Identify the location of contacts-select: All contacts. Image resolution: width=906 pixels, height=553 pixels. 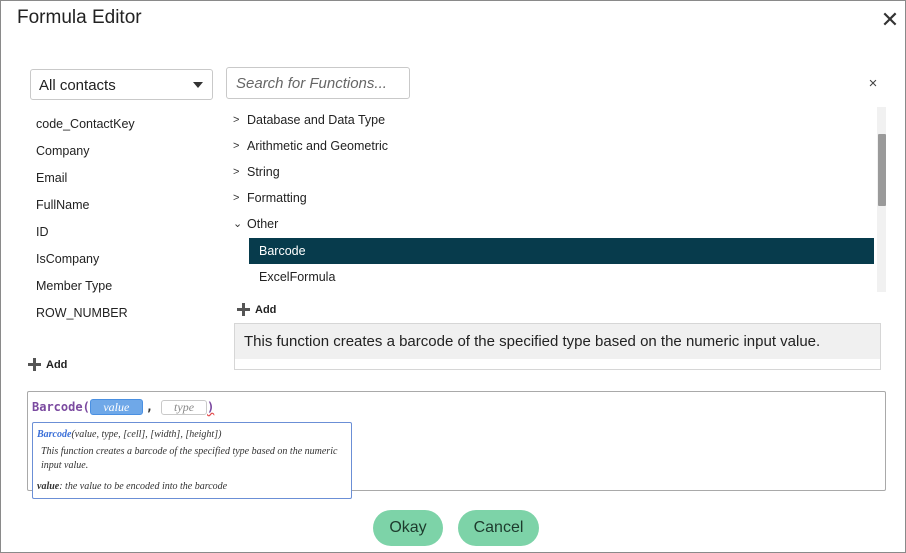
(121, 84).